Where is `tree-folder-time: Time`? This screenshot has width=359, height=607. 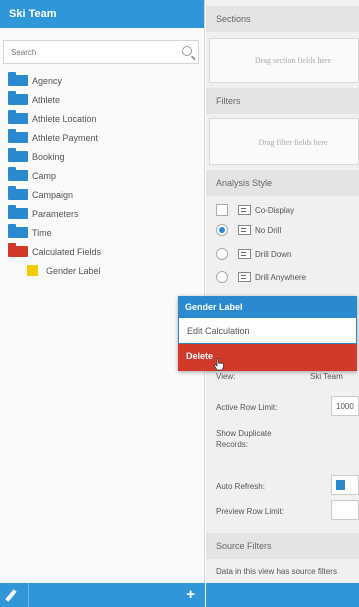 tree-folder-time: Time is located at coordinates (102, 232).